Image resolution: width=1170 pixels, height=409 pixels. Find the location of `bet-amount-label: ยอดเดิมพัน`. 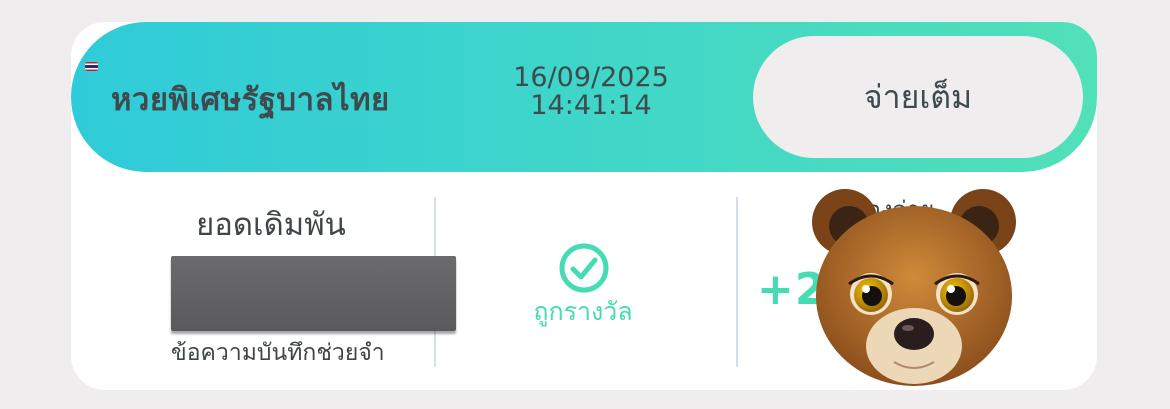

bet-amount-label: ยอดเดิมพัน is located at coordinates (271, 225).